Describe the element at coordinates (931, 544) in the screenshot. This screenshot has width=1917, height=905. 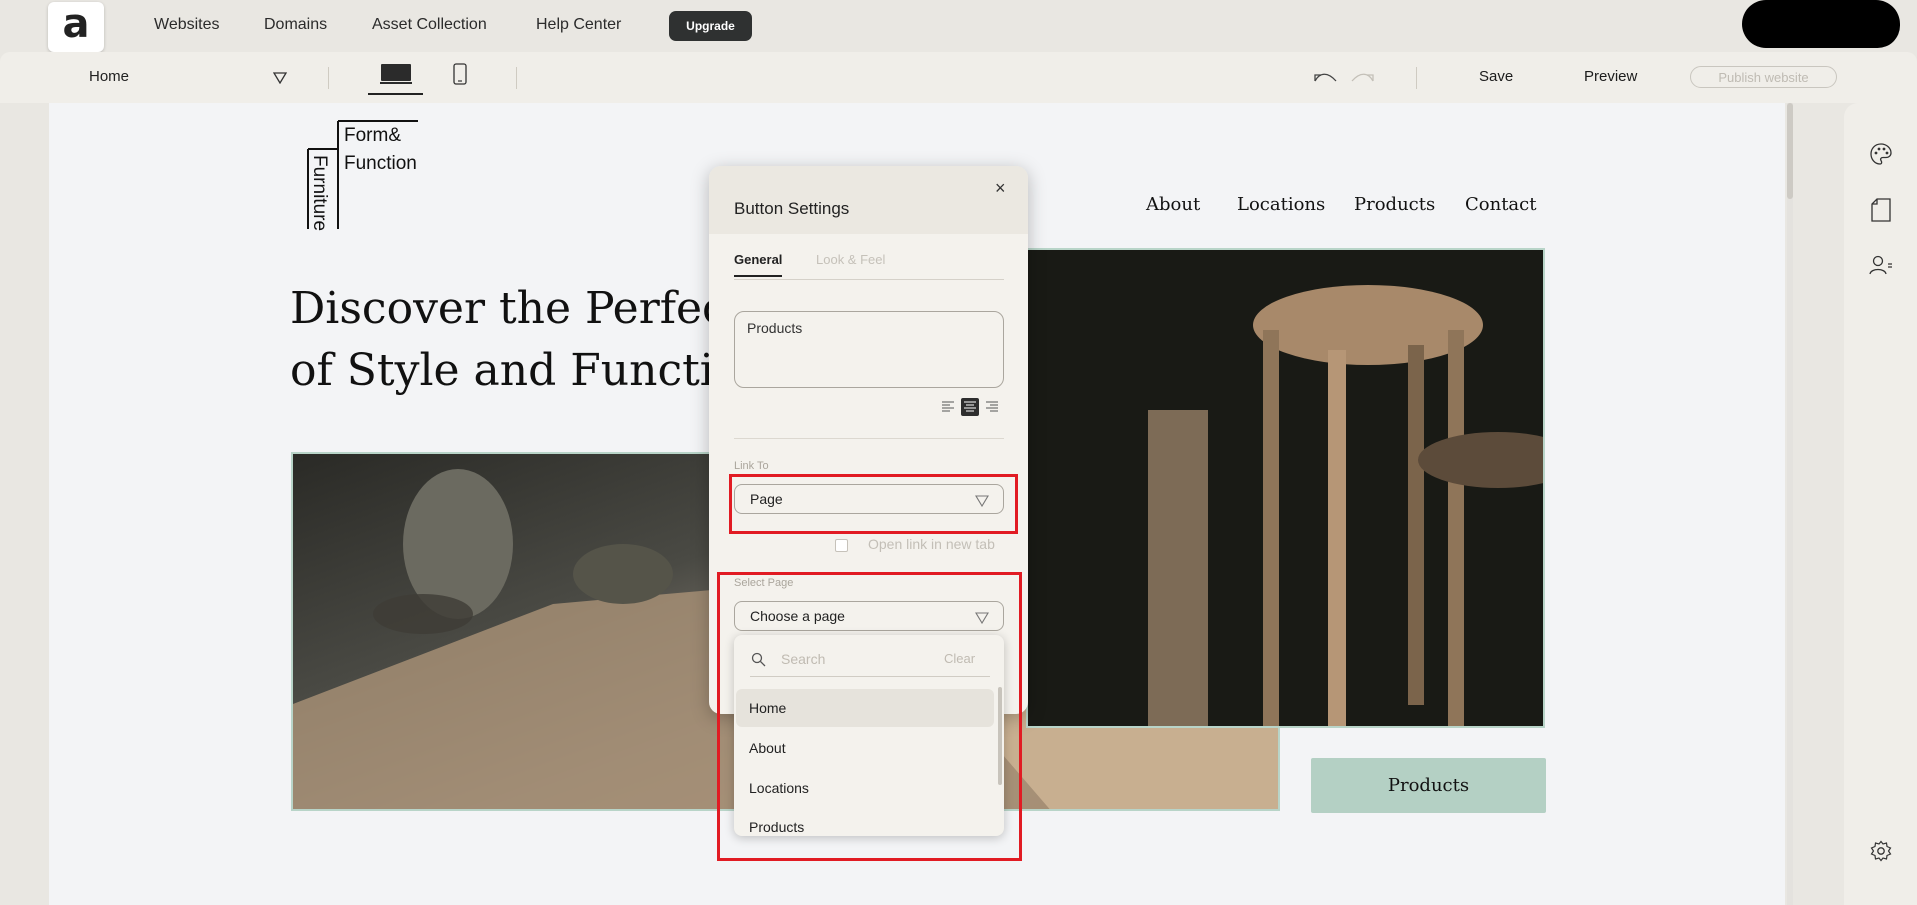
I see `open-new-tab-label: Open link in new tab` at that location.